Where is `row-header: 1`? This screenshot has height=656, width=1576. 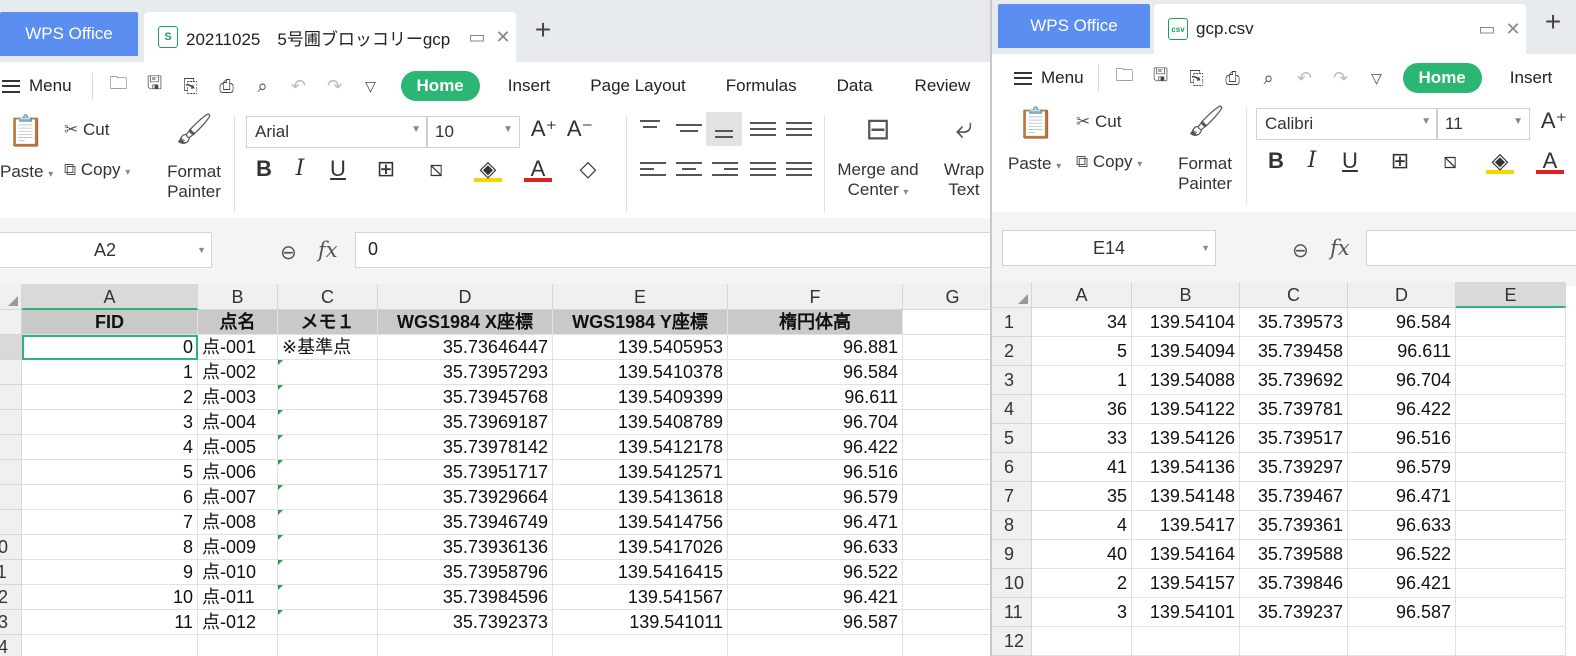 row-header: 1 is located at coordinates (11, 322).